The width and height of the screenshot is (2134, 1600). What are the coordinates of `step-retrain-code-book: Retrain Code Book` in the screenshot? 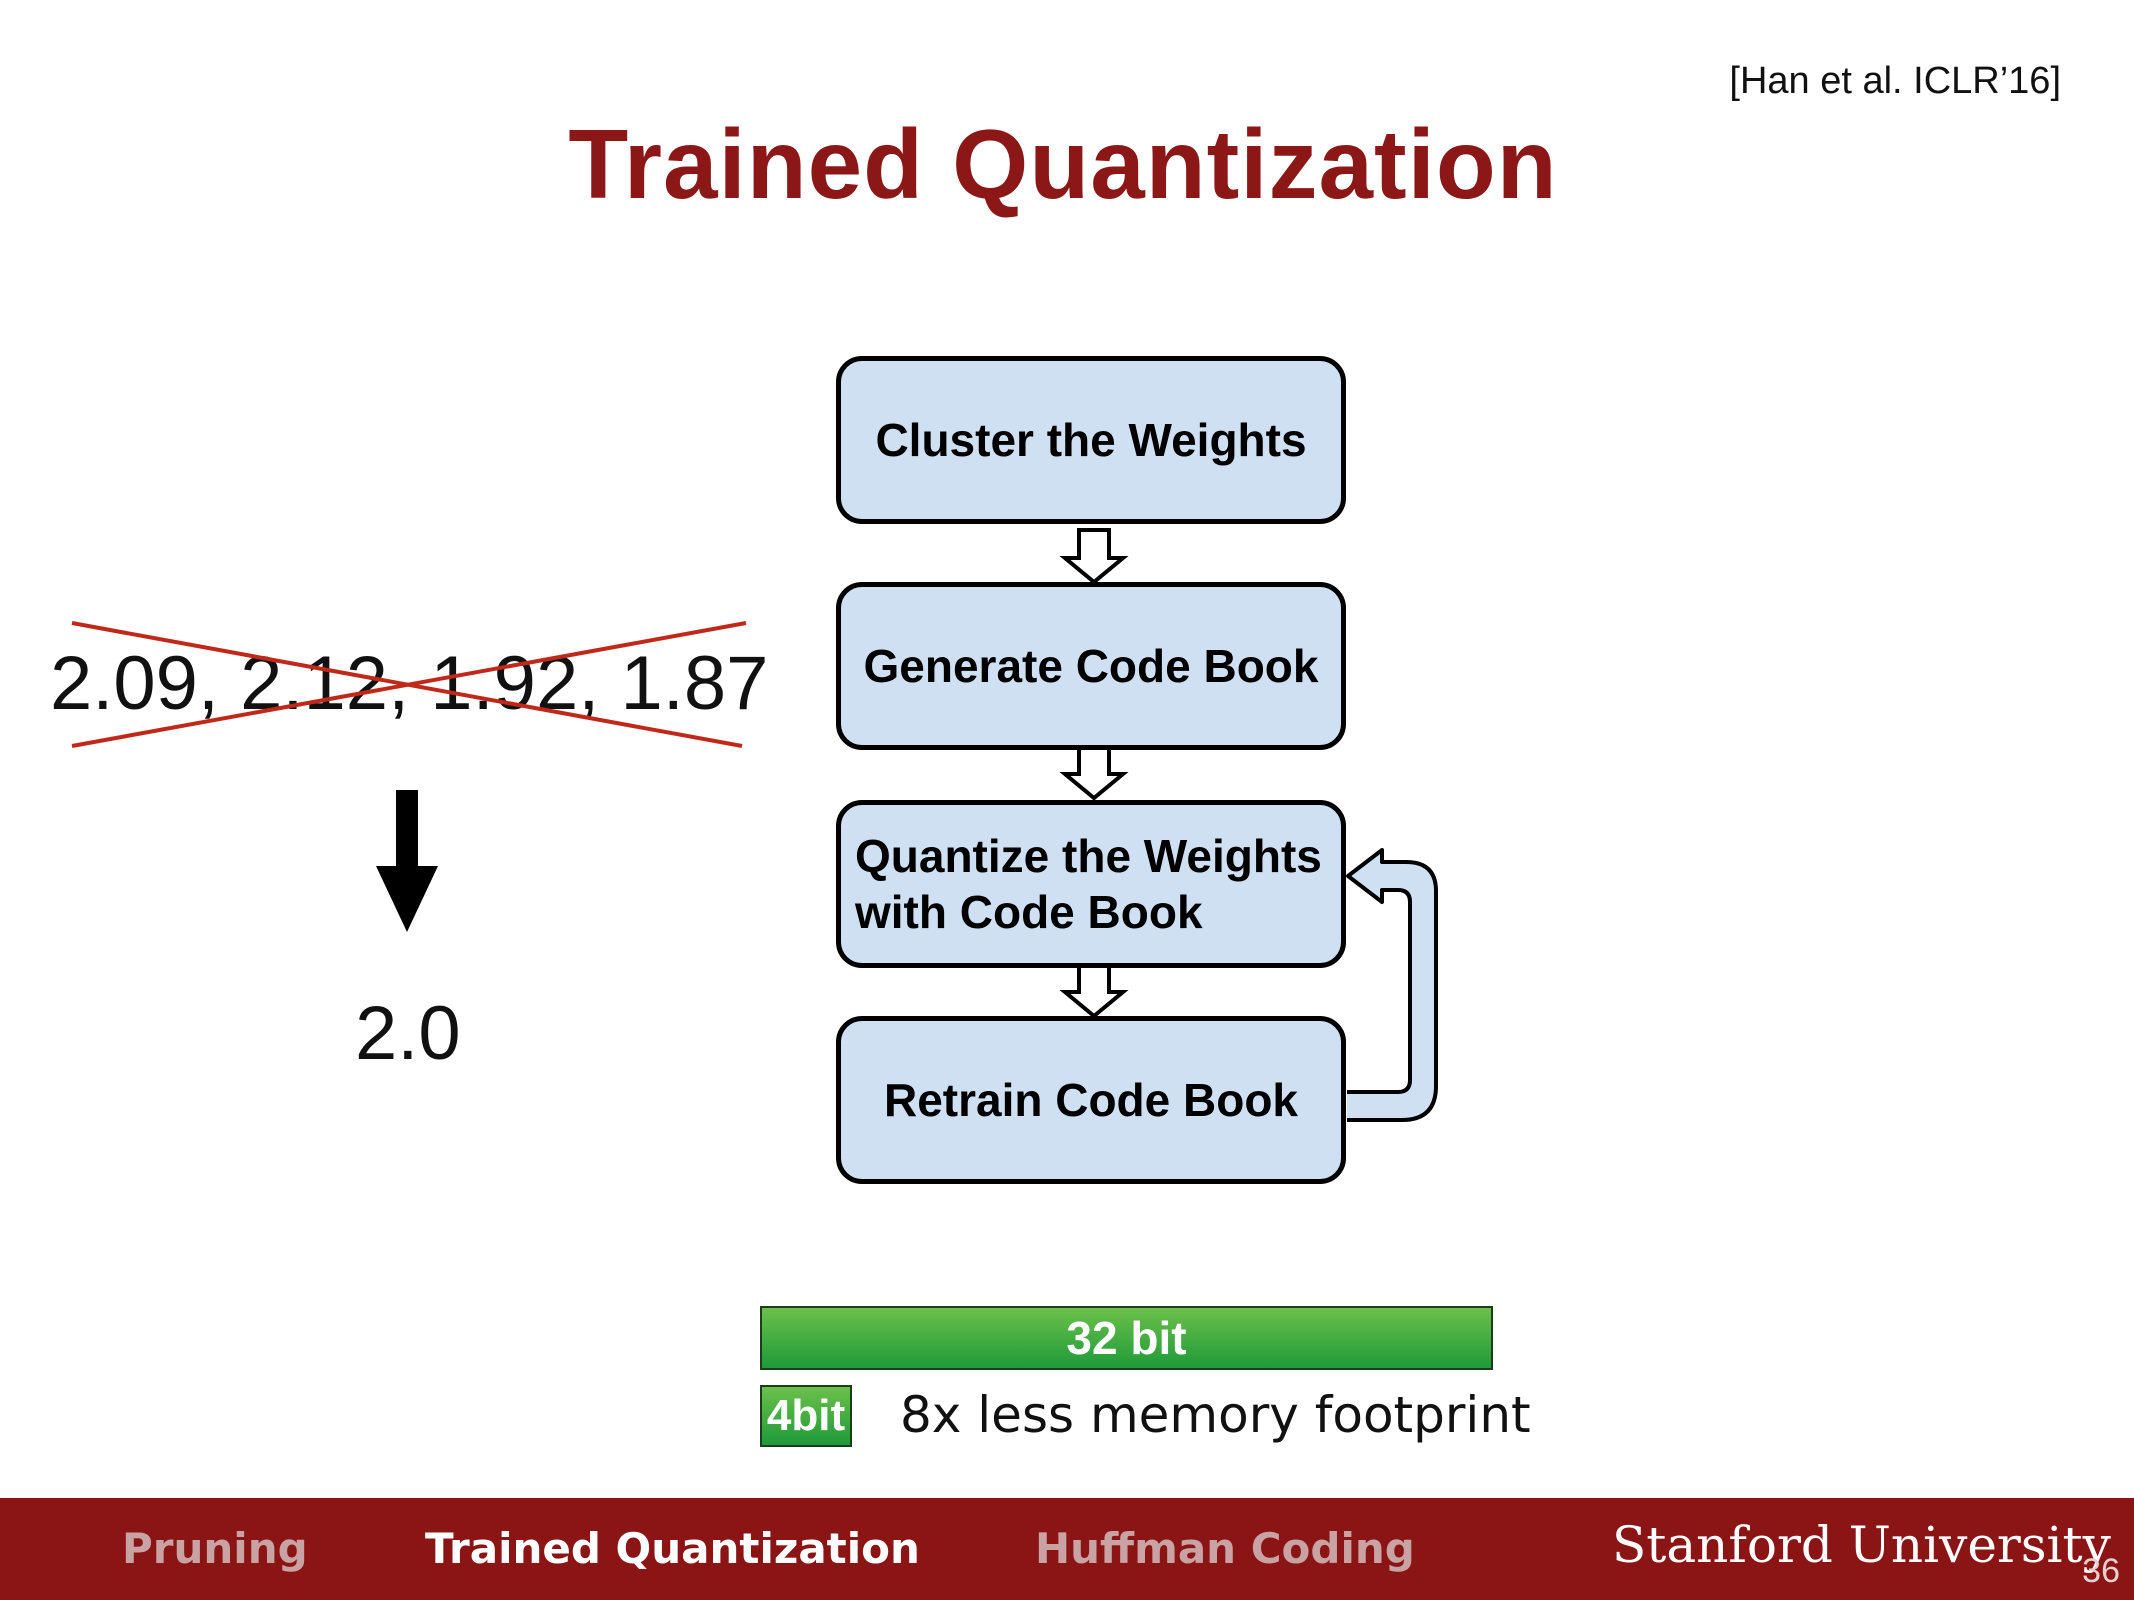 It's located at (1091, 1100).